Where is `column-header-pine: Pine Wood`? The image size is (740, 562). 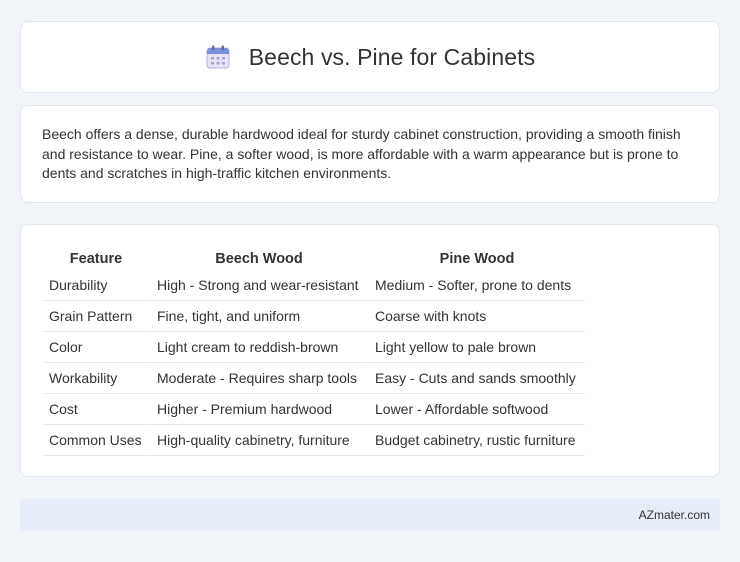 column-header-pine: Pine Wood is located at coordinates (476, 257).